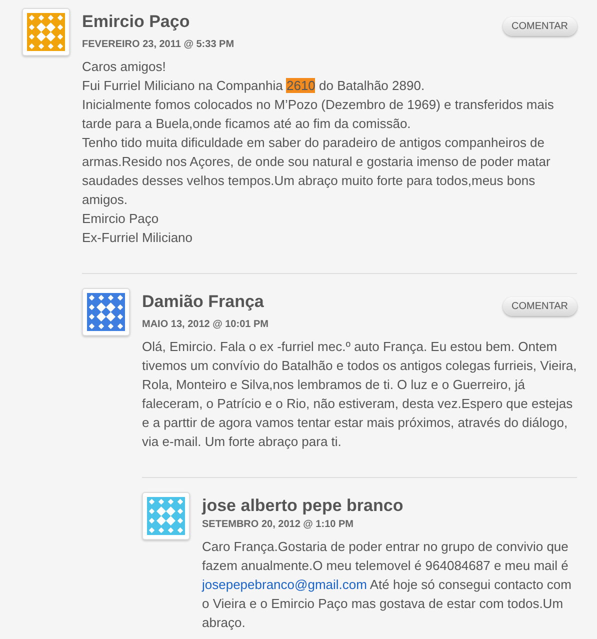 The height and width of the screenshot is (639, 597). Describe the element at coordinates (360, 394) in the screenshot. I see `comment-text: Olá, Emircio. Fala o ex -furriel mec.º auto França. Eu estou bem. Ontem tivemos um convívio do Batalhão e todos os antigos colegas furrieis, Vieira, Rola, Monteiro e Silva,nos lembramos de ti. O luz e o Guerreiro, já faleceram, o Patrício e o Rio, não estiveram, desta vez.Espero que estejas e a parttir de agora vamos tentar estar mais próximos, através do diálogo, via e-mail. Um forte abraço para ti.` at that location.